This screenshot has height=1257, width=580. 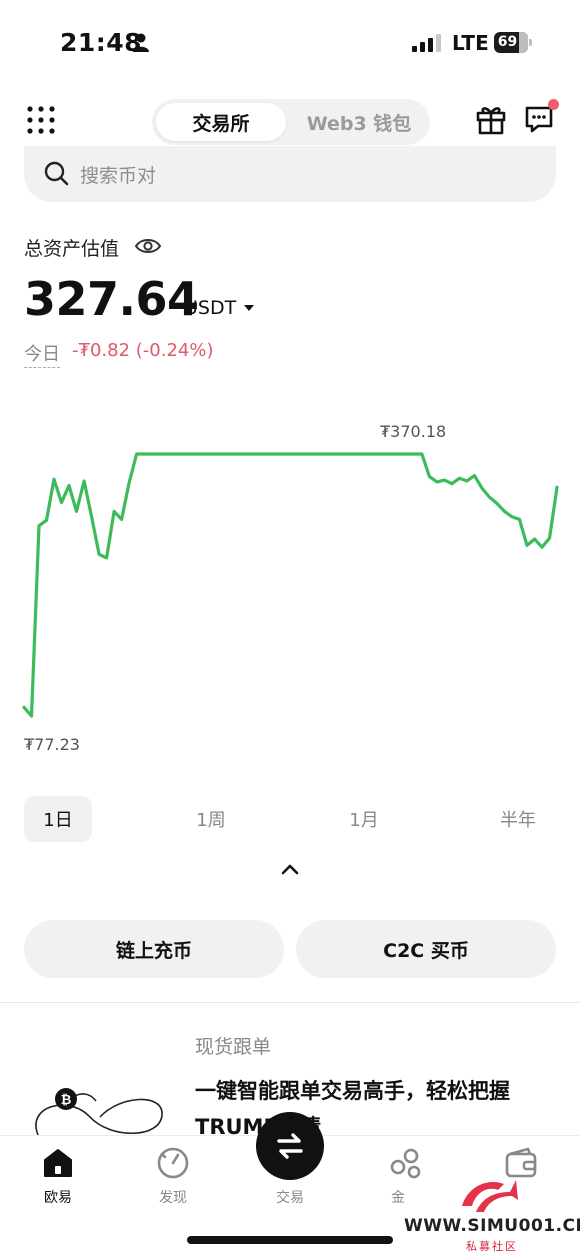 What do you see at coordinates (173, 1163) in the screenshot?
I see `discover-icon` at bounding box center [173, 1163].